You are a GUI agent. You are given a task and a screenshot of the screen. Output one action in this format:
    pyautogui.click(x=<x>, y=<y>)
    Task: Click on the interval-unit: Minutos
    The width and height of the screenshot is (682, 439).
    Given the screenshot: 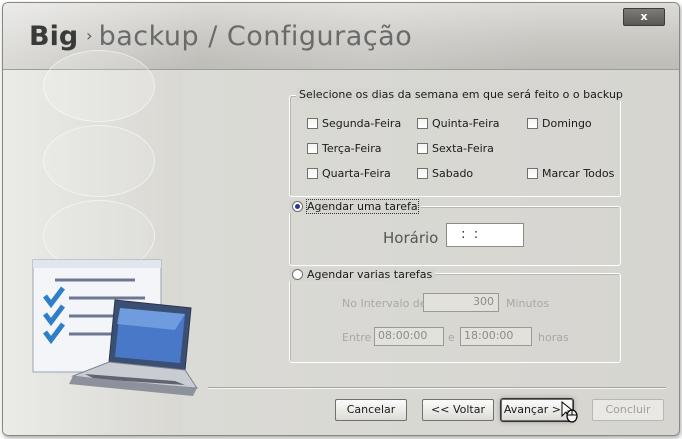 What is the action you would take?
    pyautogui.click(x=528, y=303)
    